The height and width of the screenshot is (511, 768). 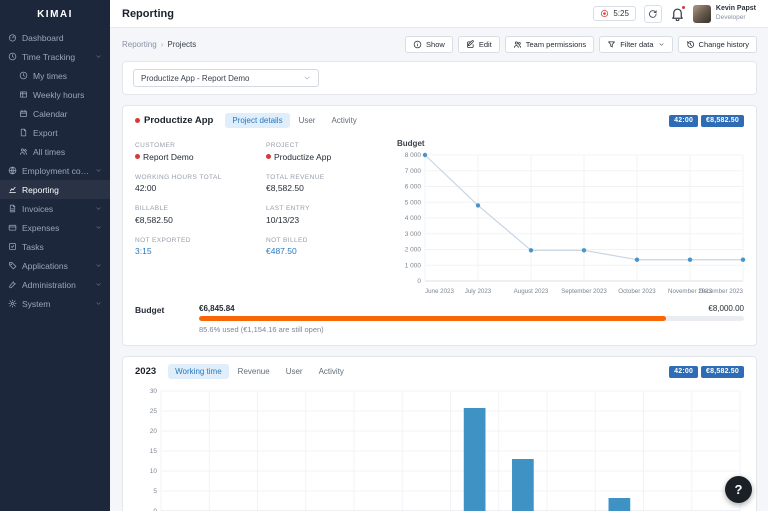 I want to click on sidebar-item-my-times: My times, so click(x=55, y=75).